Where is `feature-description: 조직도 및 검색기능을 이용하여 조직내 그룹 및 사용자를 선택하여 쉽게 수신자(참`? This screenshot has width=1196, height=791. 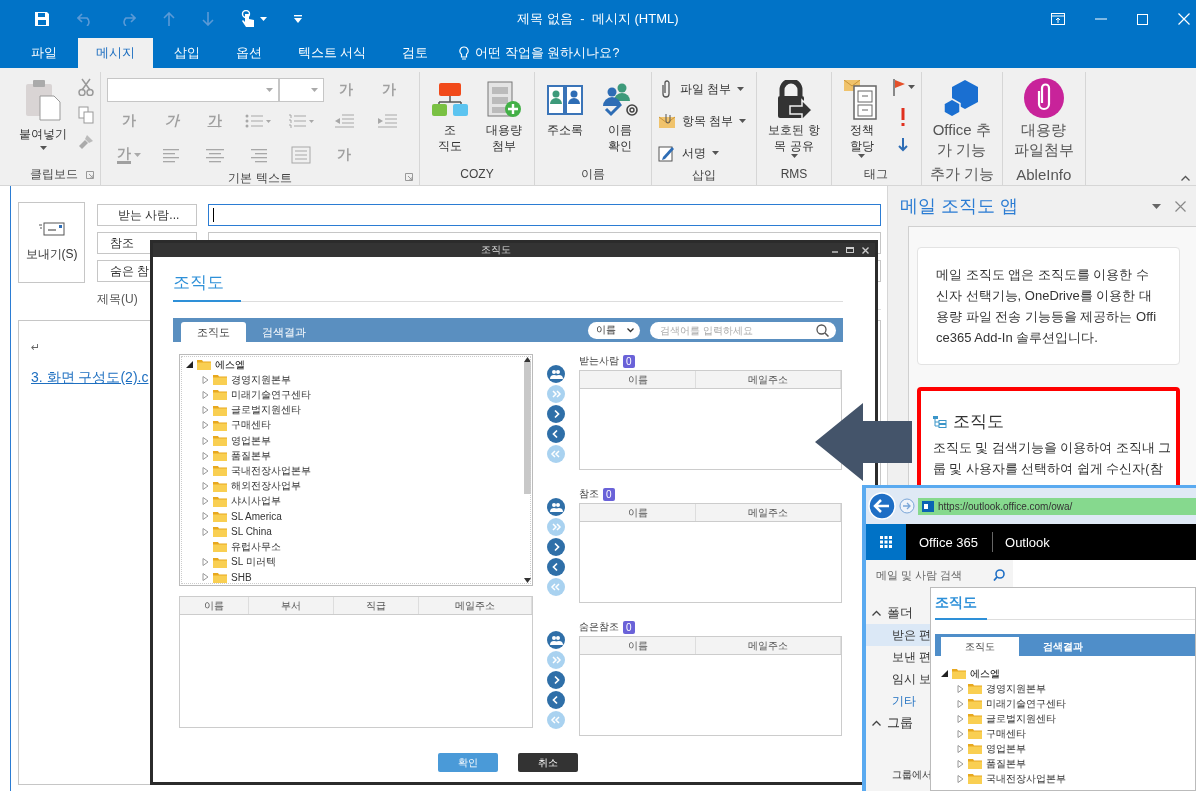 feature-description: 조직도 및 검색기능을 이용하여 조직내 그룹 및 사용자를 선택하여 쉽게 수신자(참 is located at coordinates (1053, 459).